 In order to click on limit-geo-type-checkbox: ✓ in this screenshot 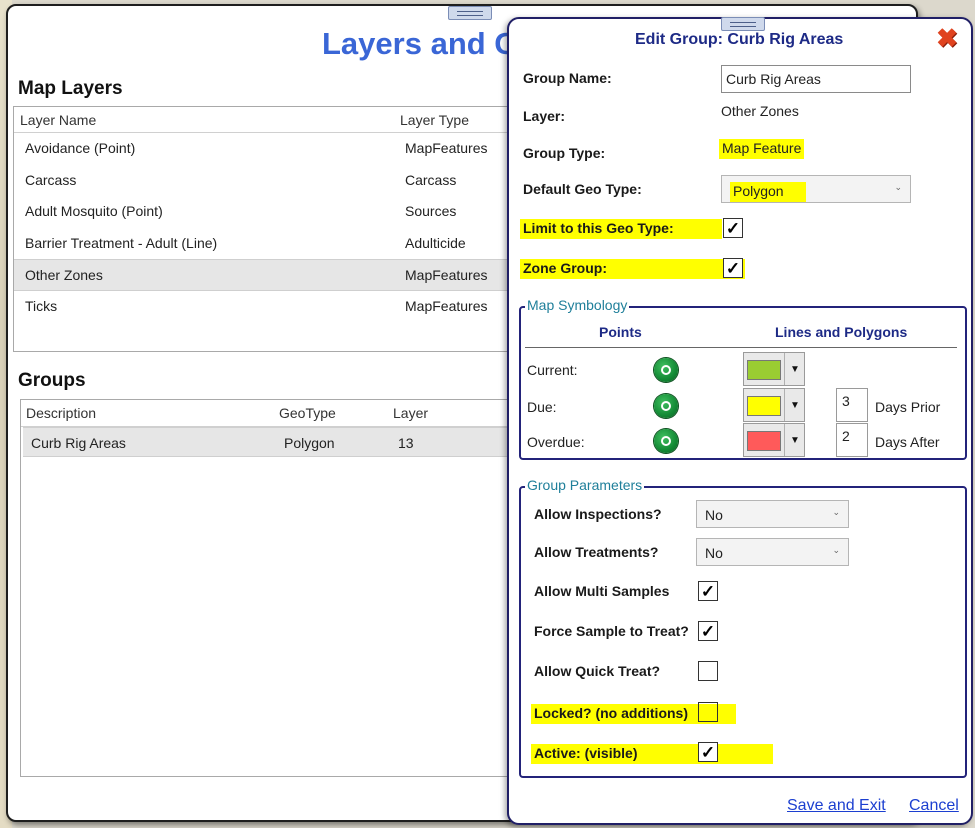, I will do `click(733, 228)`.